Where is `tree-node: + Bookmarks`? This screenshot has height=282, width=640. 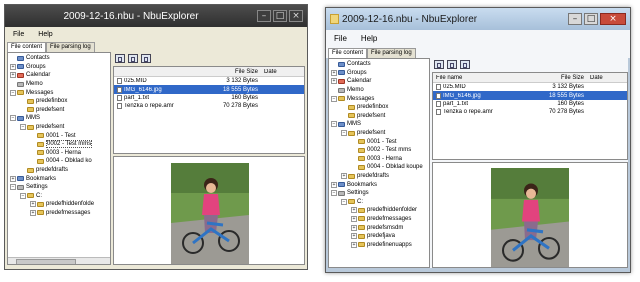 tree-node: + Bookmarks is located at coordinates (379, 184).